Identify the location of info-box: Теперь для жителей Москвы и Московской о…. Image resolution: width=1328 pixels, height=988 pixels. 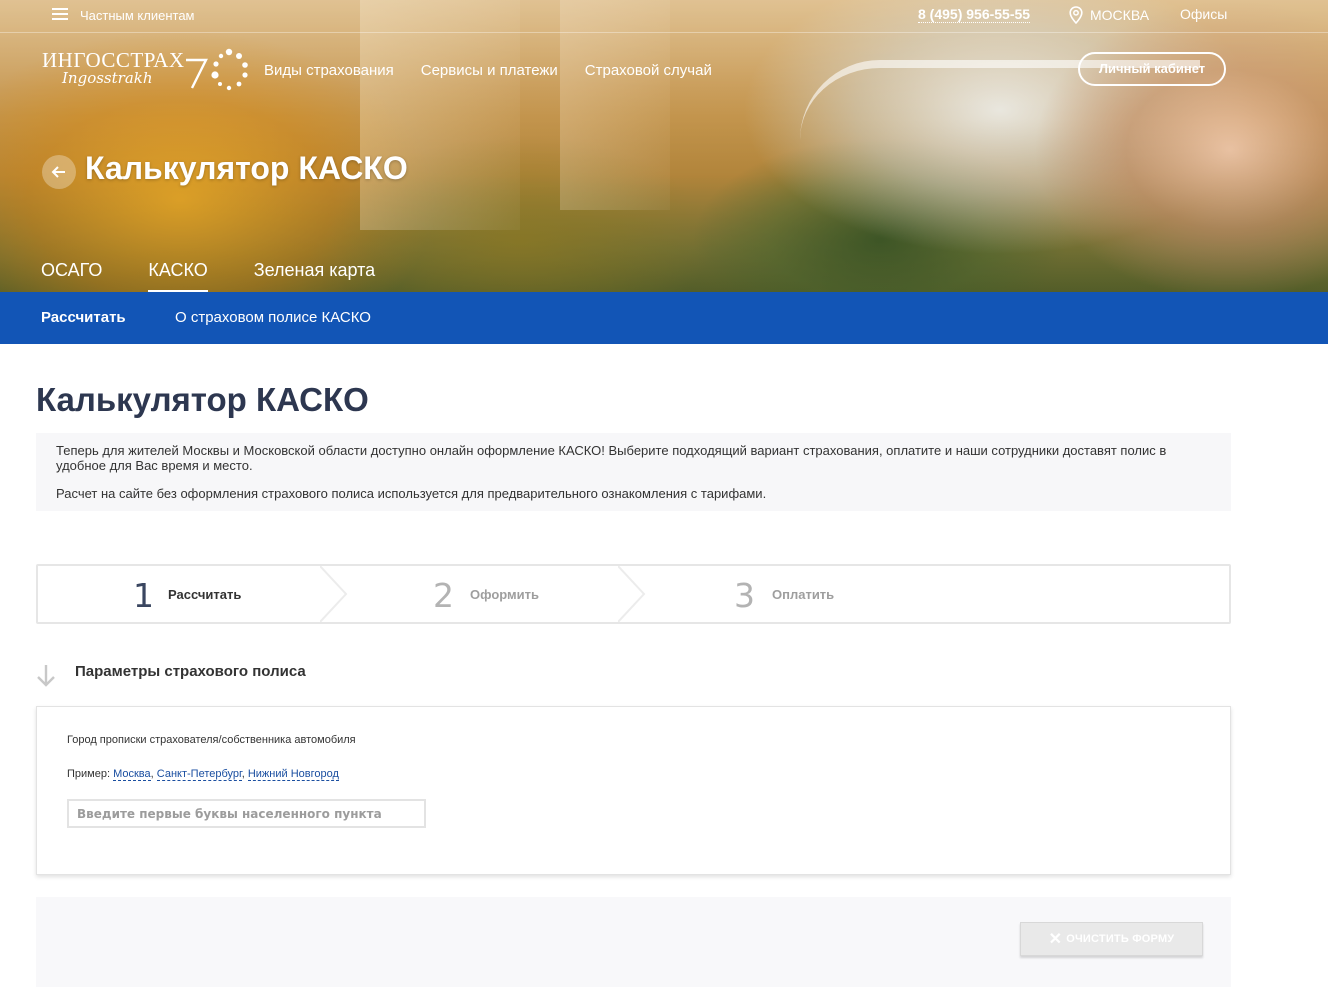
(633, 472).